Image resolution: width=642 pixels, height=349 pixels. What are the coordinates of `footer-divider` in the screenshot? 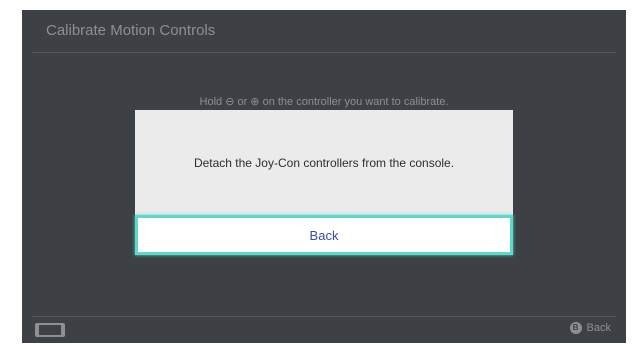 It's located at (324, 316).